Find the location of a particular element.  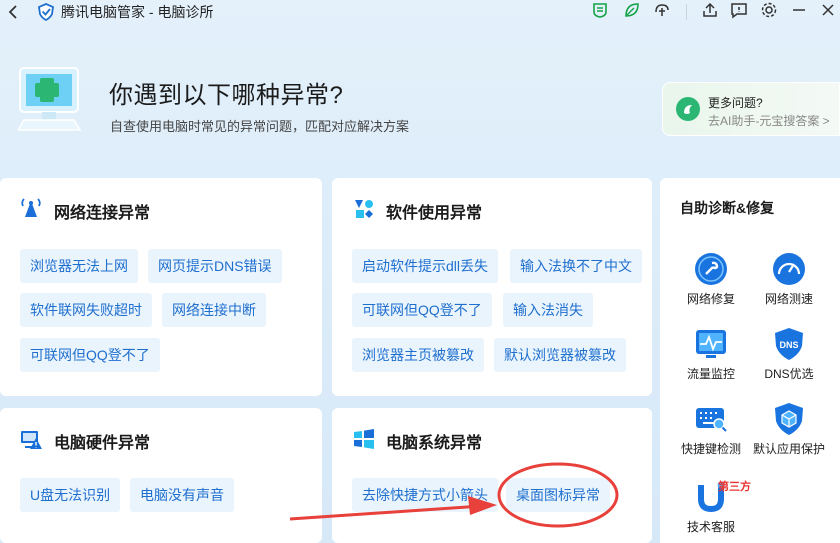

tool-label: DNS优选 is located at coordinates (789, 374).